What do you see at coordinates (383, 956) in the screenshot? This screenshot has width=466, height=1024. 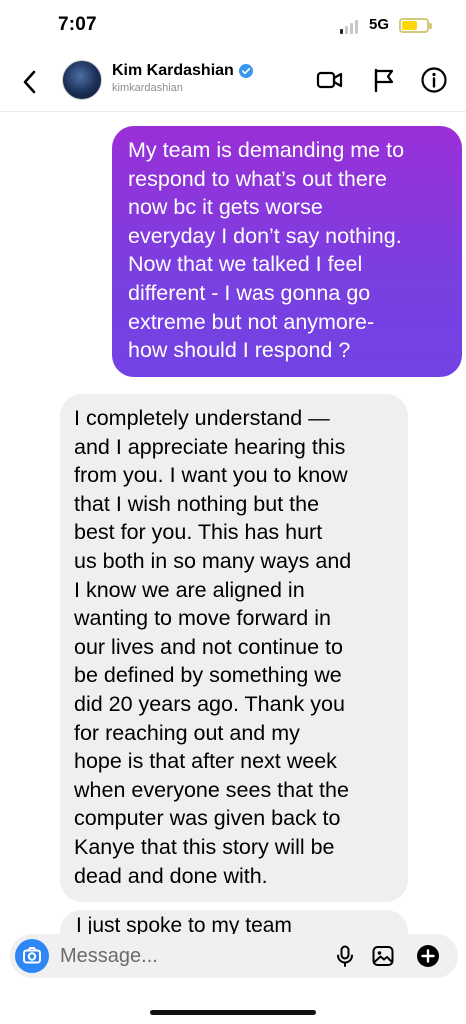 I see `gallery-icon` at bounding box center [383, 956].